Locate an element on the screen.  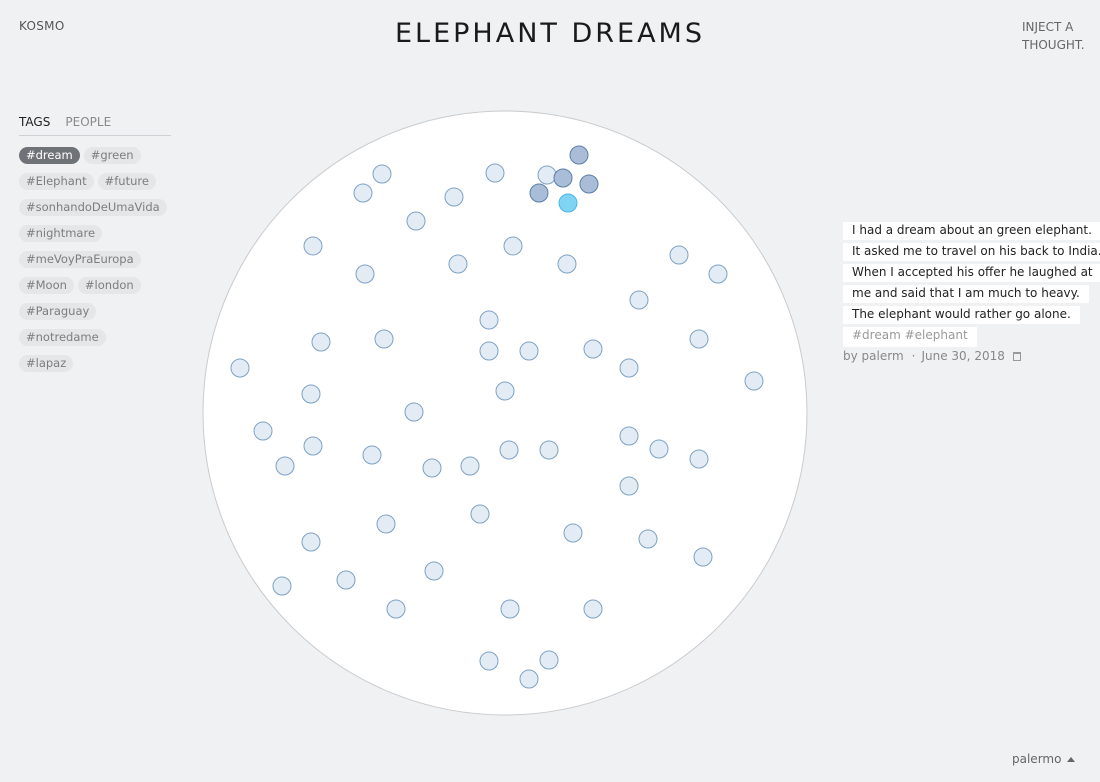
user-menu: palermo is located at coordinates (1044, 759).